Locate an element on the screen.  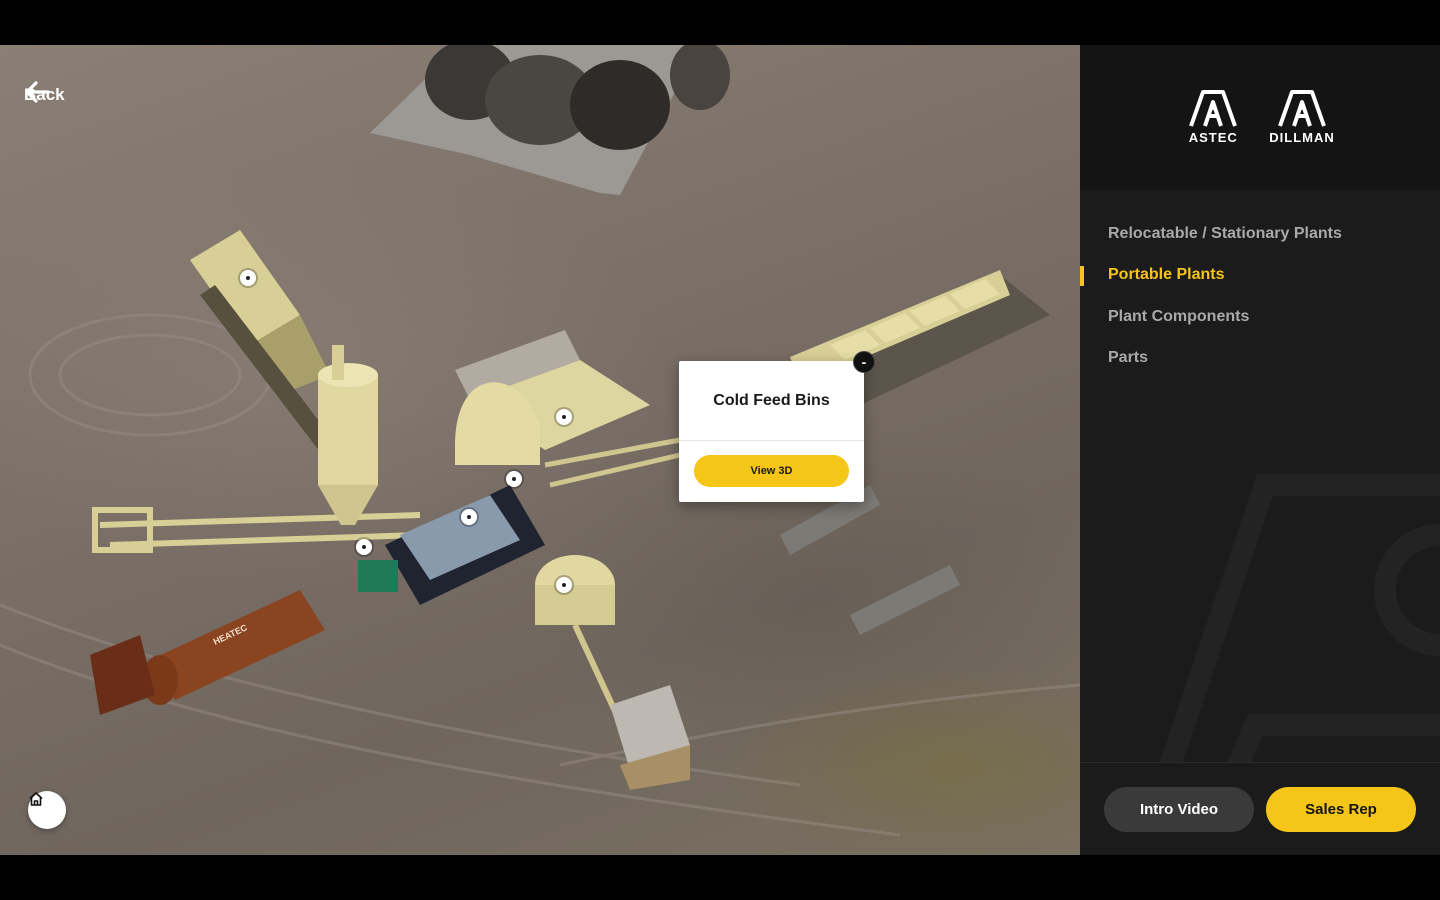
hotspot-burner is located at coordinates (364, 547).